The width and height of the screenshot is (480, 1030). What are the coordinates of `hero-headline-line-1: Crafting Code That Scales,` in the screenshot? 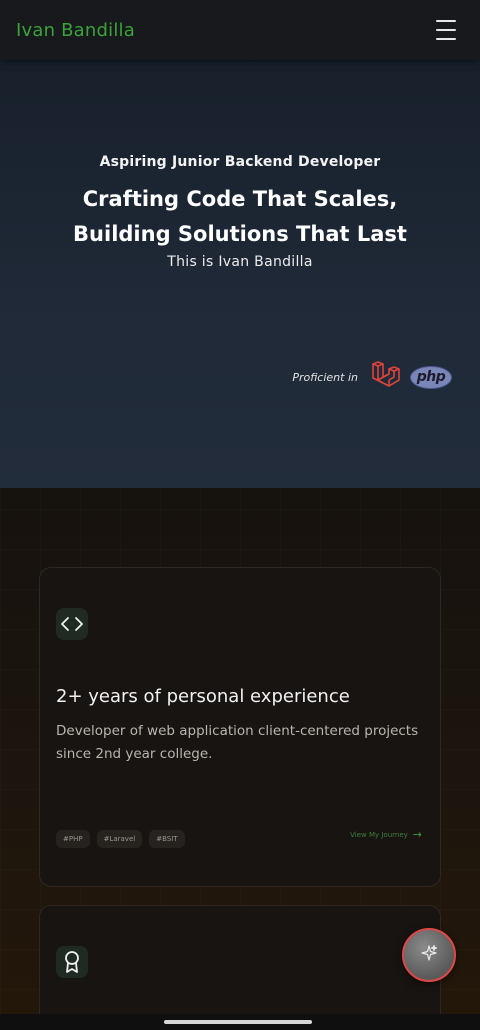 It's located at (240, 199).